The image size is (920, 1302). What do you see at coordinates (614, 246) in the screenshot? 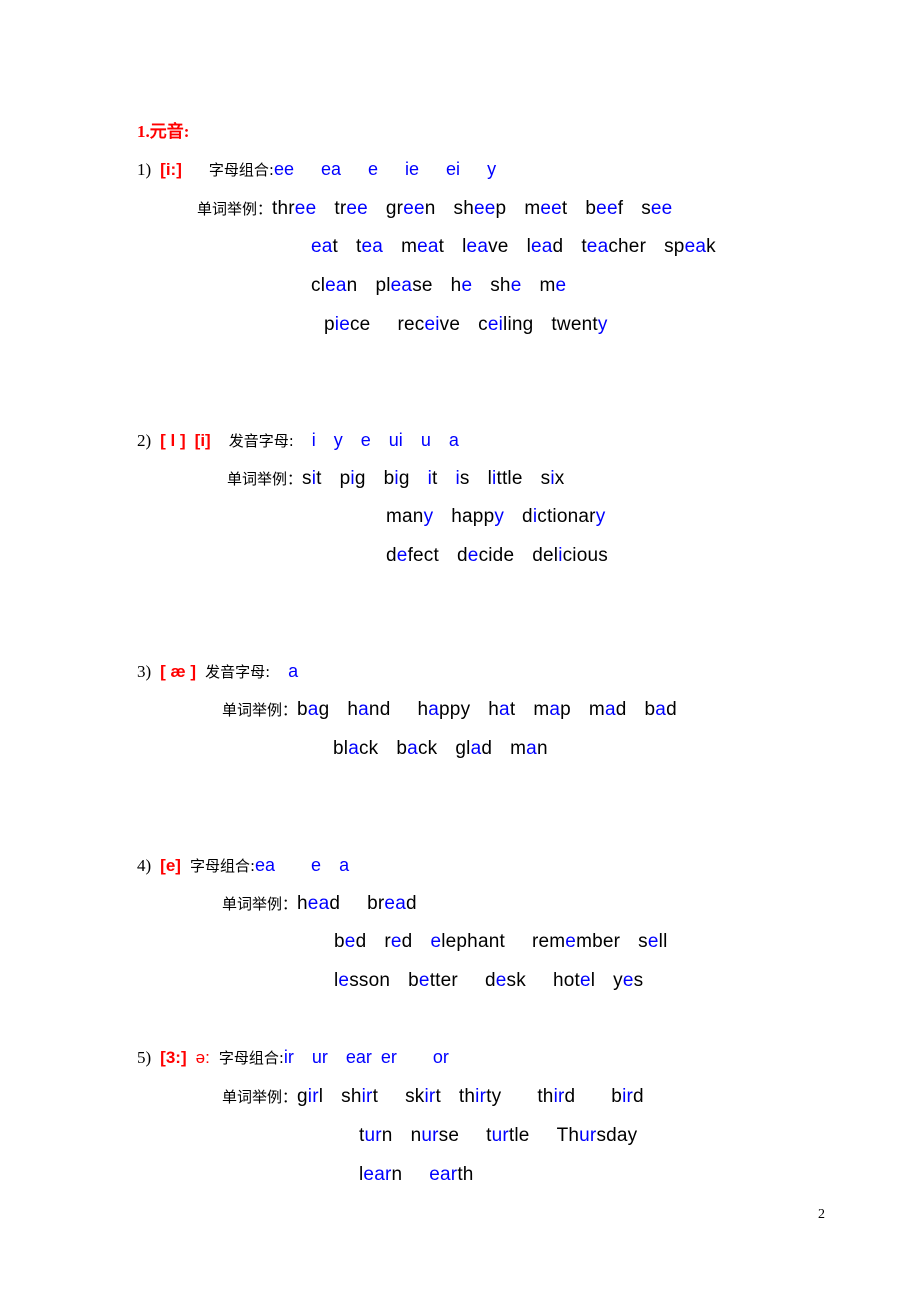
I see `word: teacher` at bounding box center [614, 246].